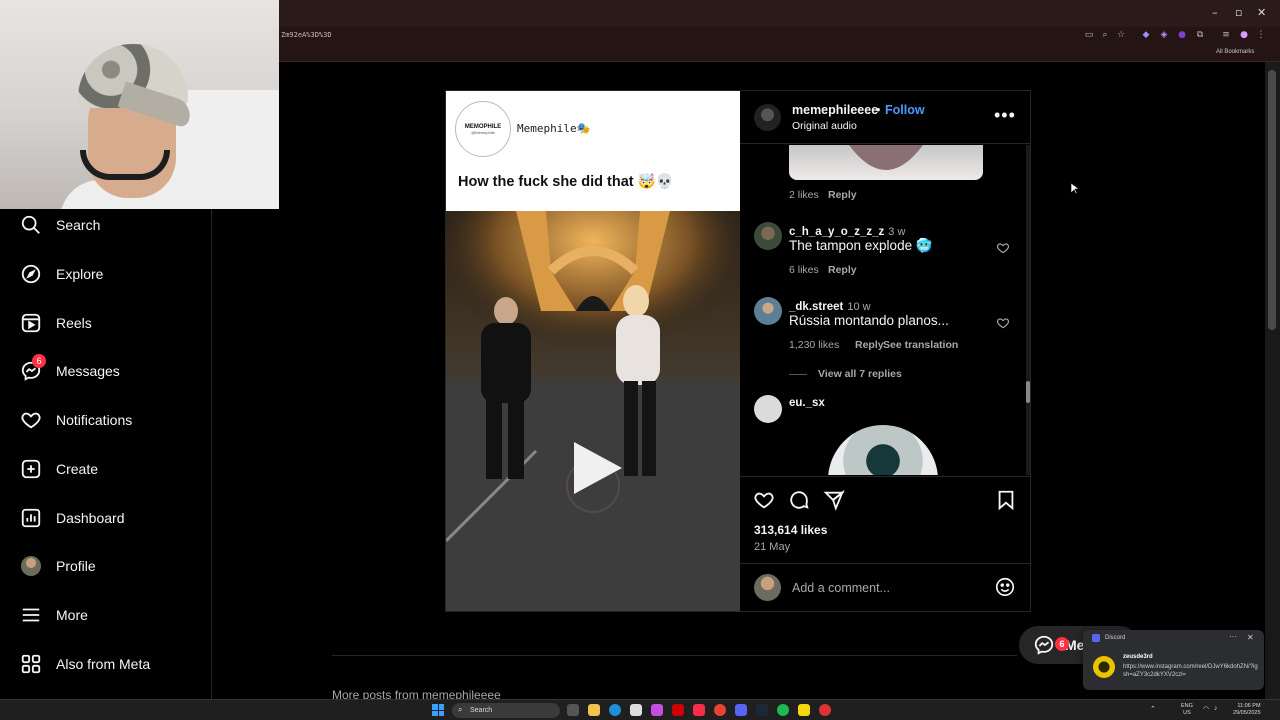 The height and width of the screenshot is (720, 1280). What do you see at coordinates (31, 664) in the screenshot?
I see `meta-icon` at bounding box center [31, 664].